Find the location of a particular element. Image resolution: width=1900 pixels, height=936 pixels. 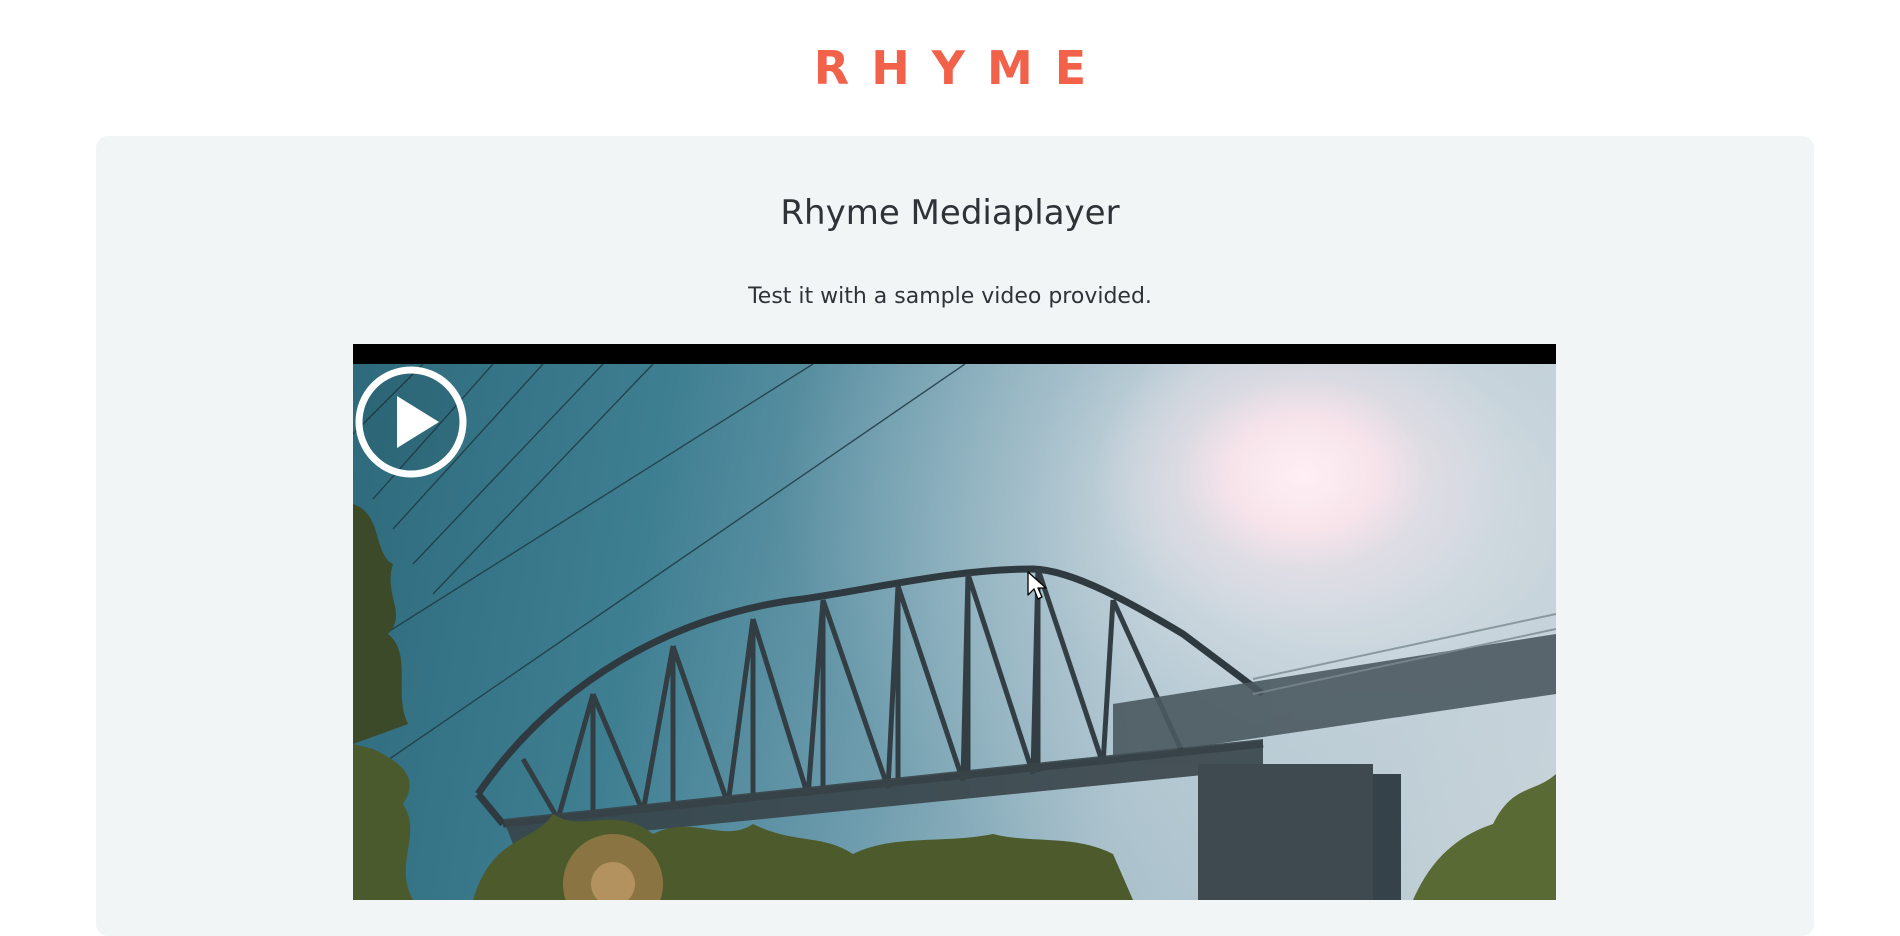

page-title: Rhyme Mediaplayer is located at coordinates (950, 213).